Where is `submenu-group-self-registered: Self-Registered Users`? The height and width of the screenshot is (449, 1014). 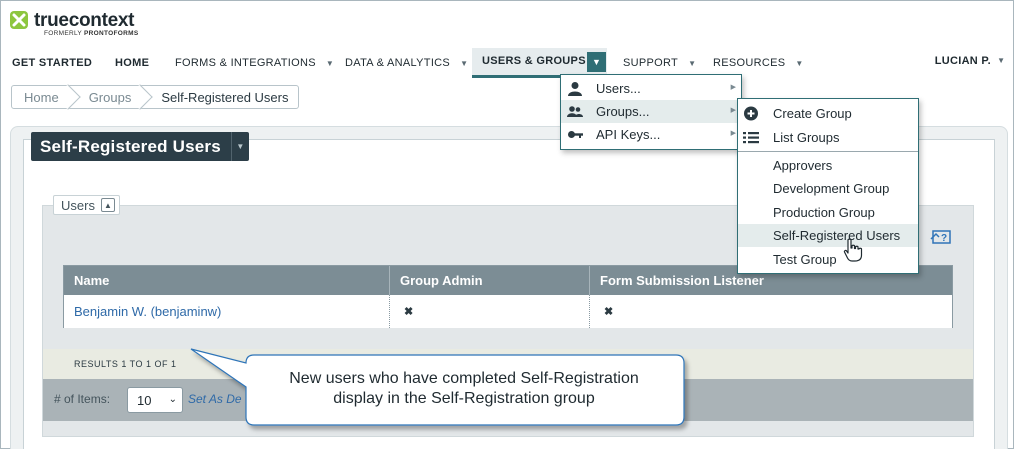
submenu-group-self-registered: Self-Registered Users is located at coordinates (828, 235).